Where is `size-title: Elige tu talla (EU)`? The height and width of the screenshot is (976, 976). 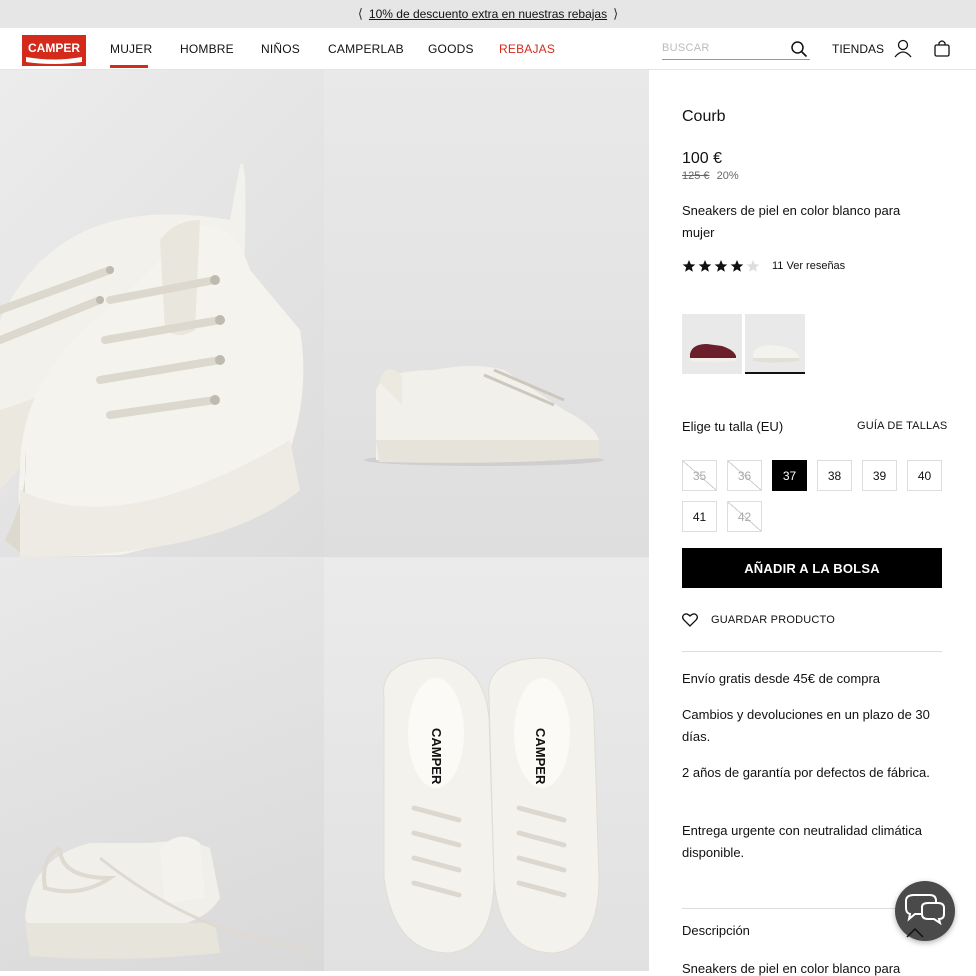 size-title: Elige tu talla (EU) is located at coordinates (733, 426).